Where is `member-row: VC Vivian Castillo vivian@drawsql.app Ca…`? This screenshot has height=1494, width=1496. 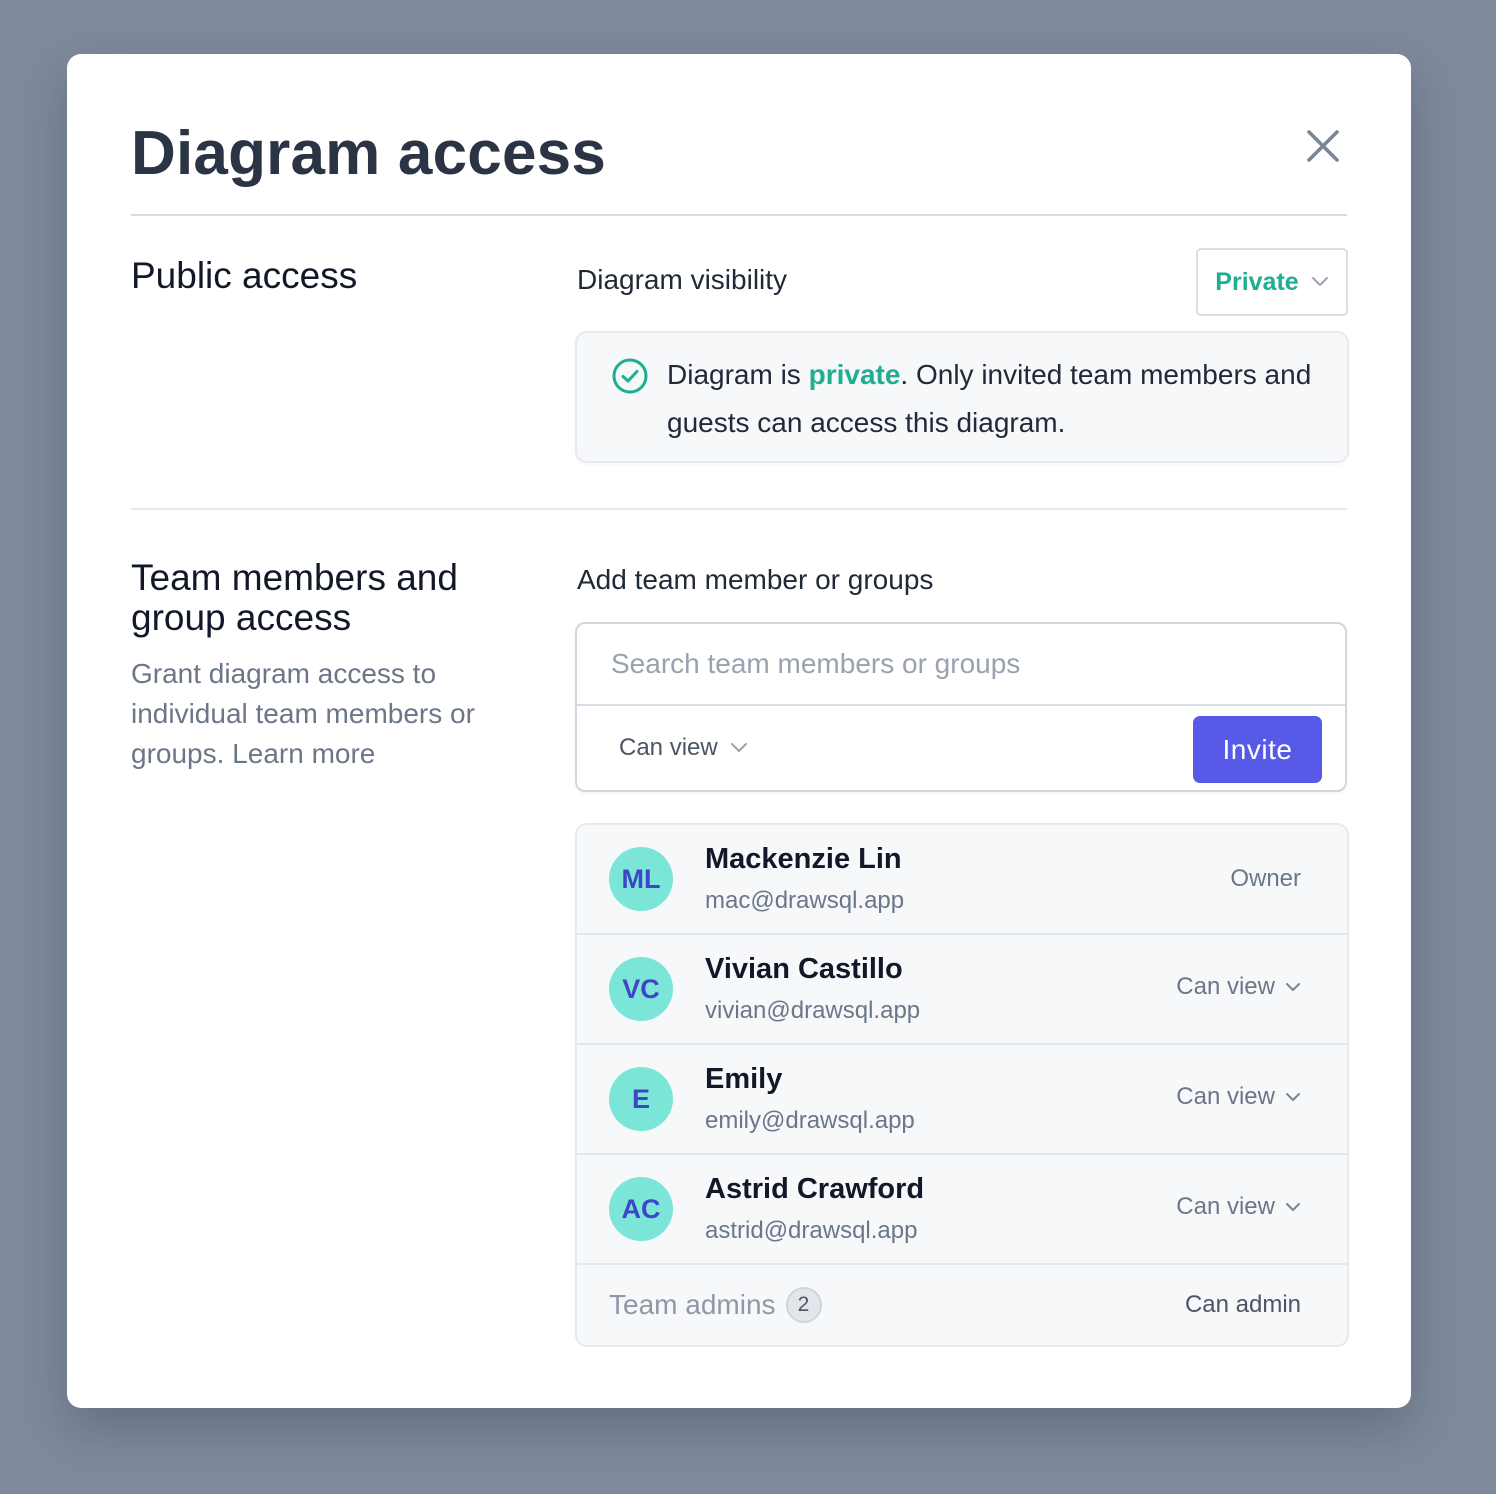
member-row: VC Vivian Castillo vivian@drawsql.app Ca… is located at coordinates (962, 990).